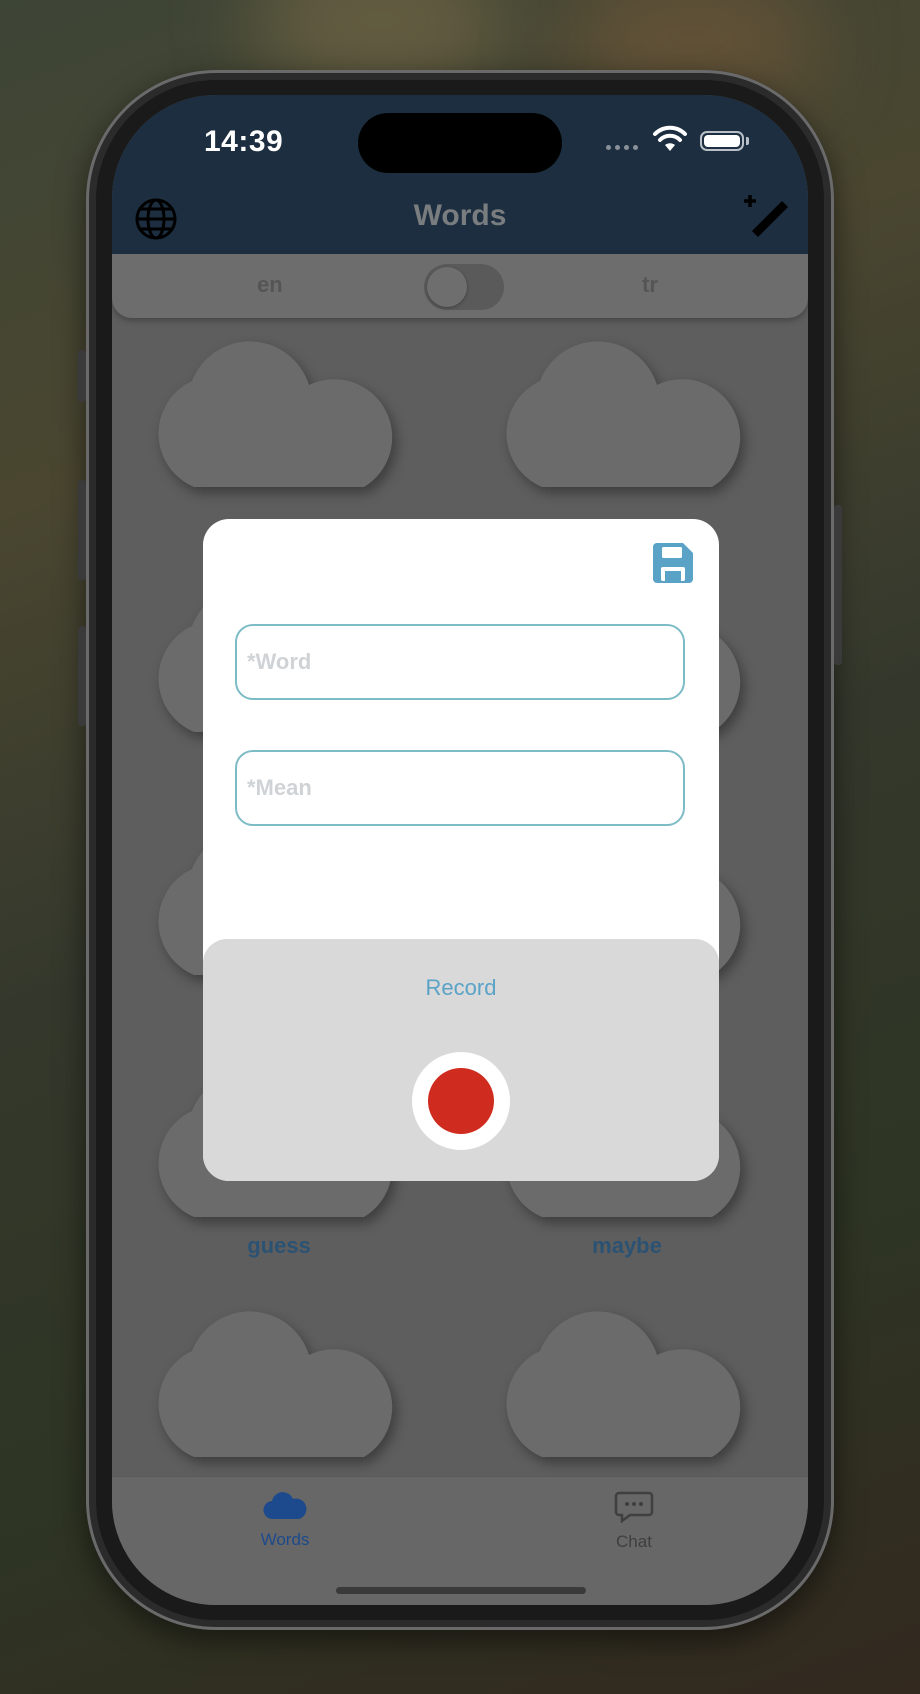  I want to click on wifi-icon, so click(670, 138).